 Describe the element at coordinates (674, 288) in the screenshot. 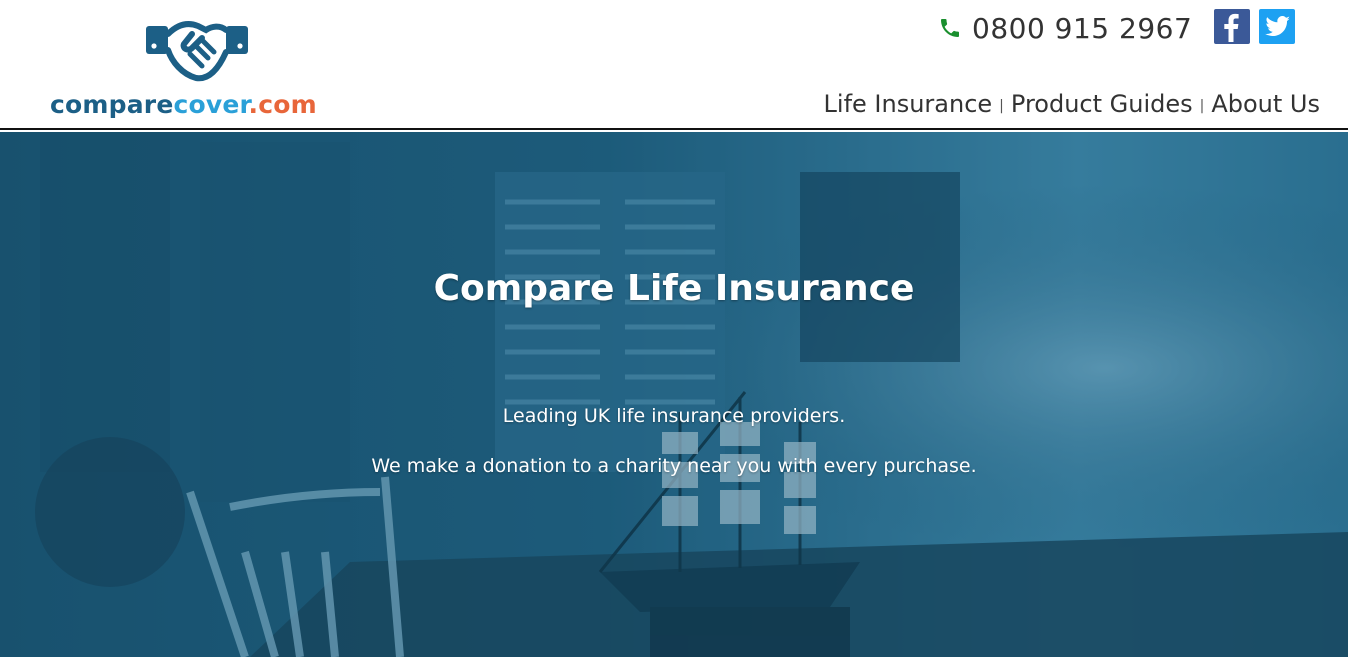

I see `hero-title: Compare Life Insurance` at that location.